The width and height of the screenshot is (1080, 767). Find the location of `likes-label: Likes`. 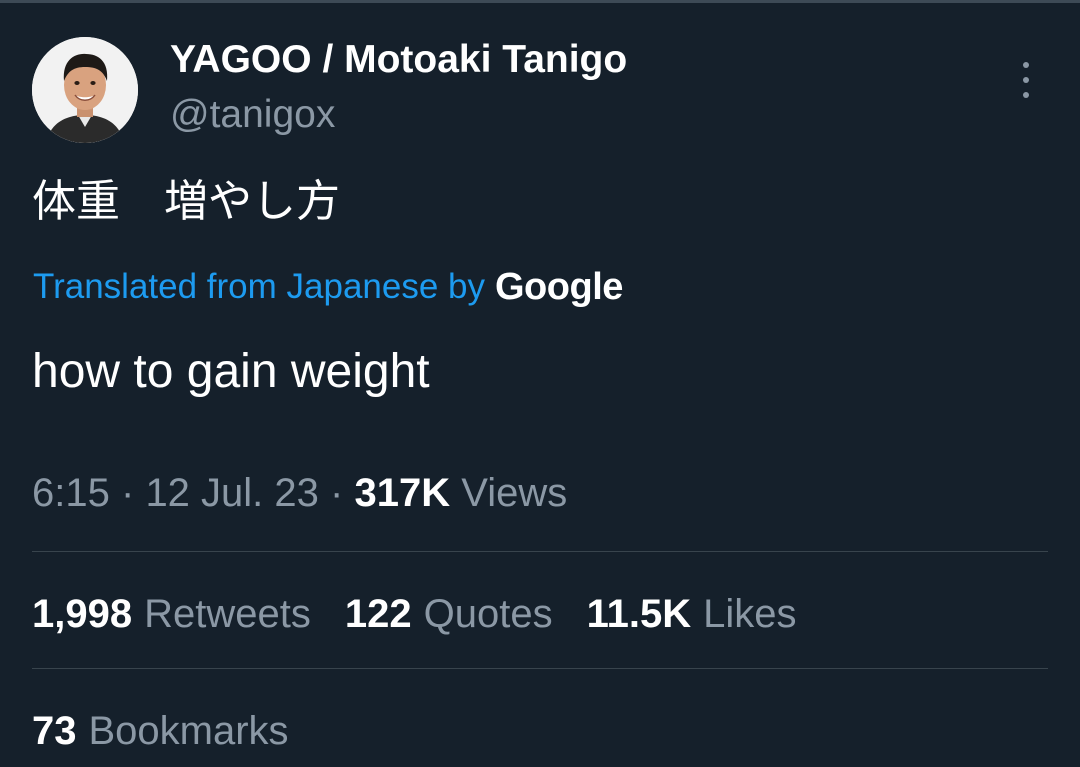

likes-label: Likes is located at coordinates (750, 613).